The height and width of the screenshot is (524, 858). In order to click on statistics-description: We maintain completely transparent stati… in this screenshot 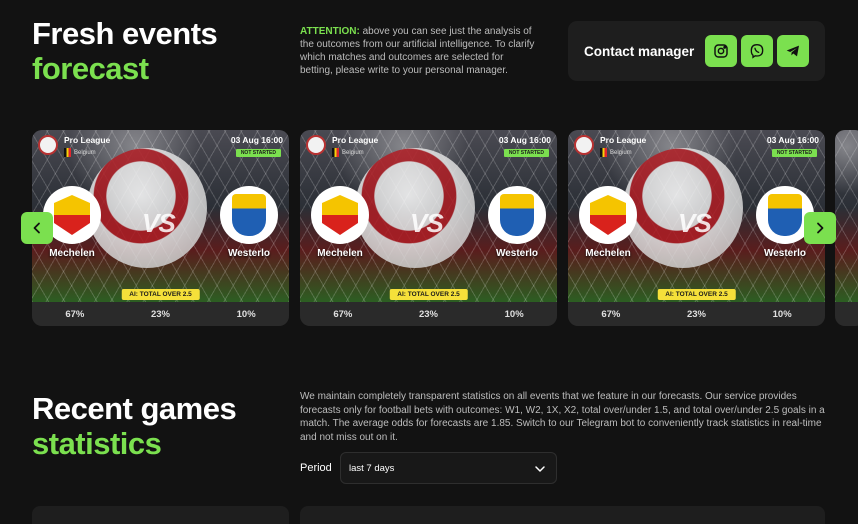, I will do `click(562, 417)`.